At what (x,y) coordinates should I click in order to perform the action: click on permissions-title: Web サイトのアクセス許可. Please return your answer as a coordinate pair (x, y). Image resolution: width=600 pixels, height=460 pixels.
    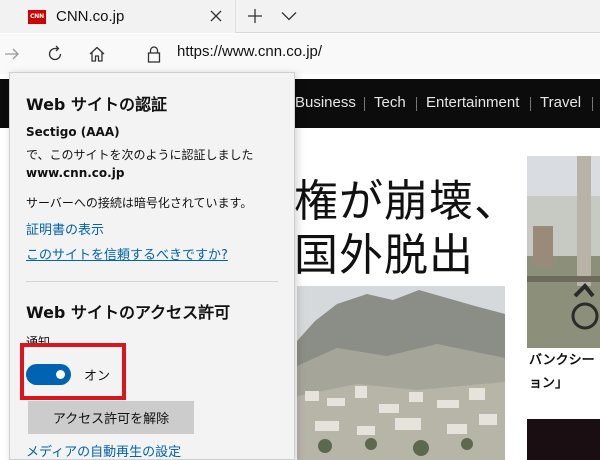
    Looking at the image, I should click on (128, 312).